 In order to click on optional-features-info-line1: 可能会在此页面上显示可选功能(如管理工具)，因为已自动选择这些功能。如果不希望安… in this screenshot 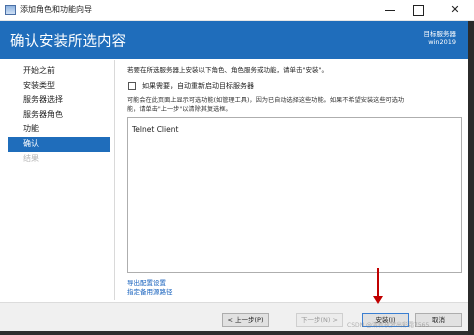, I will do `click(266, 100)`.